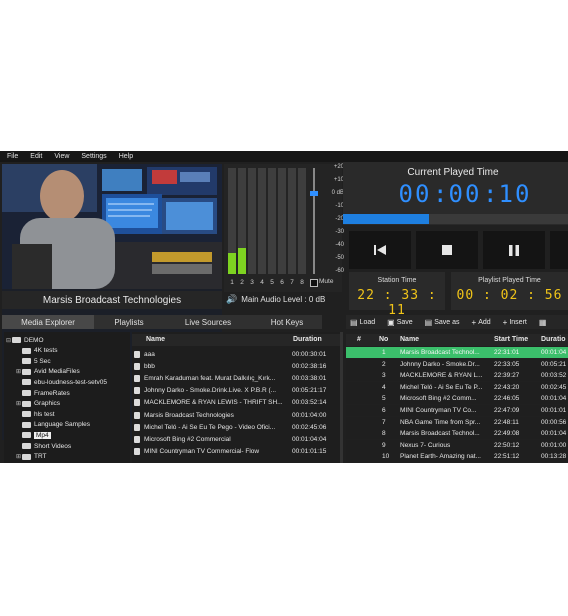 This screenshot has height=616, width=568. Describe the element at coordinates (35, 156) in the screenshot. I see `menu-edit: Edit` at that location.